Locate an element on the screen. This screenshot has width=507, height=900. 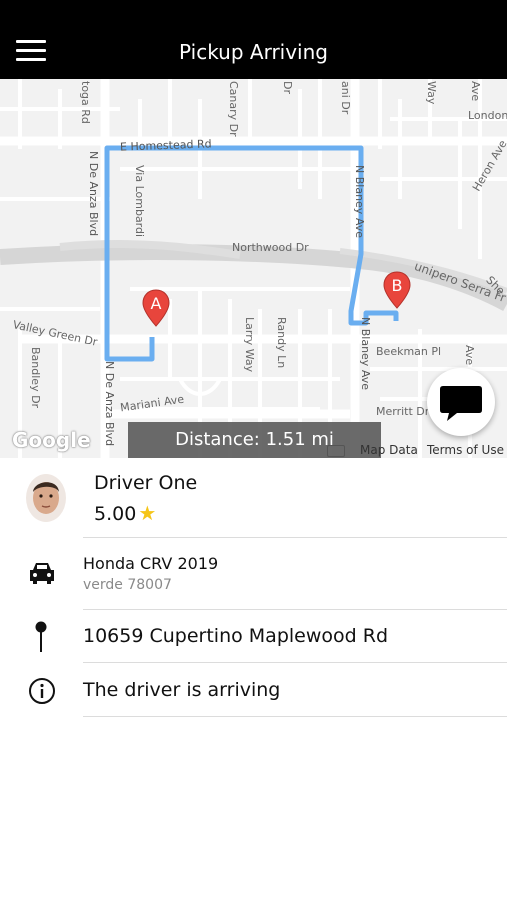
rating-value: 5.00 is located at coordinates (115, 514).